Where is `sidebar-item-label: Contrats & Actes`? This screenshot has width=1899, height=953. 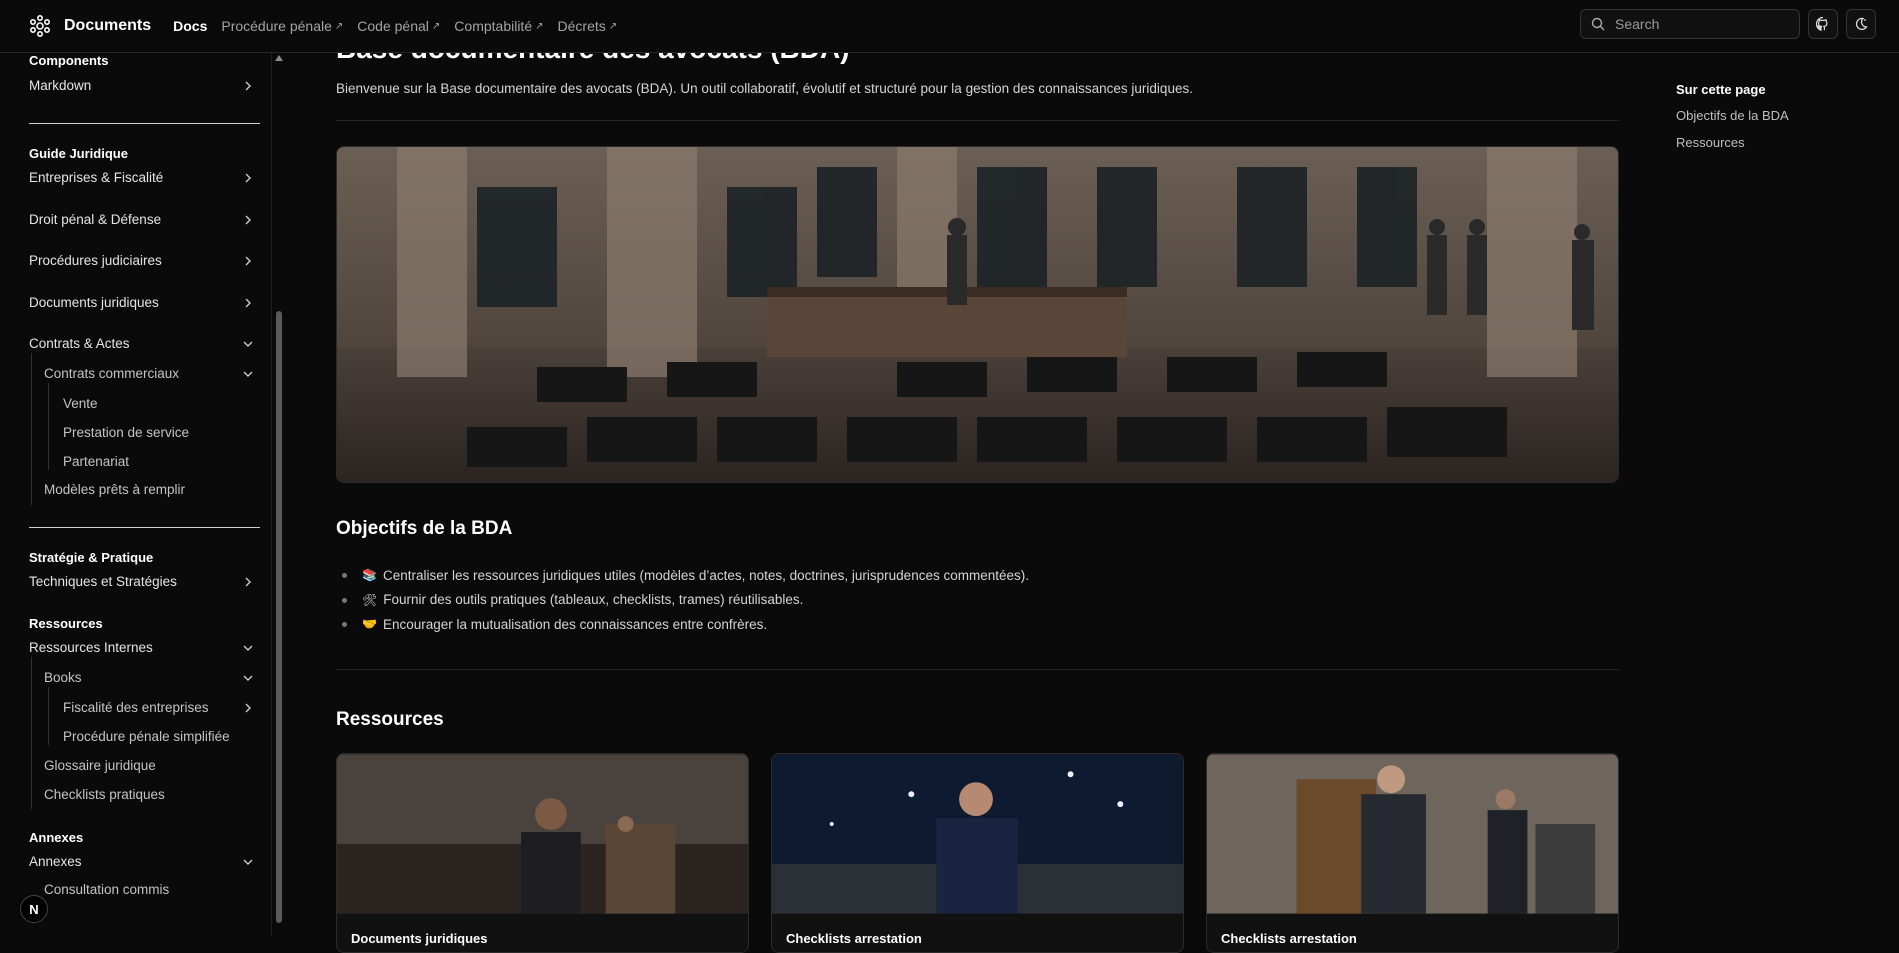
sidebar-item-label: Contrats & Actes is located at coordinates (79, 343).